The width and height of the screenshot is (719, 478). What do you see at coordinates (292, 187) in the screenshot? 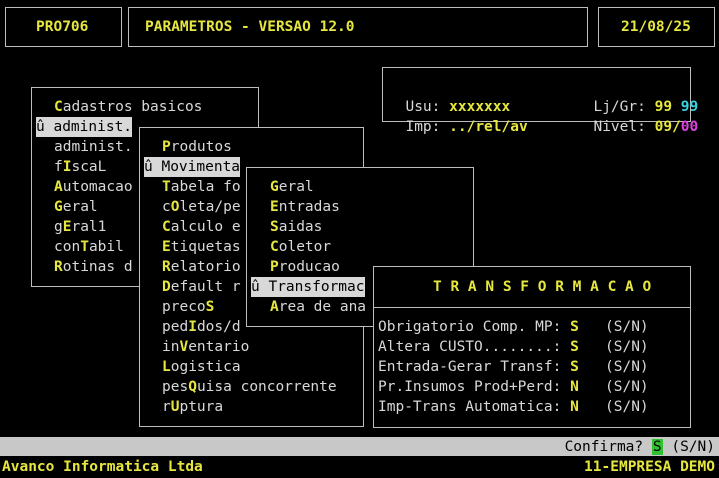
I see `menu3-item-geral: Geral` at bounding box center [292, 187].